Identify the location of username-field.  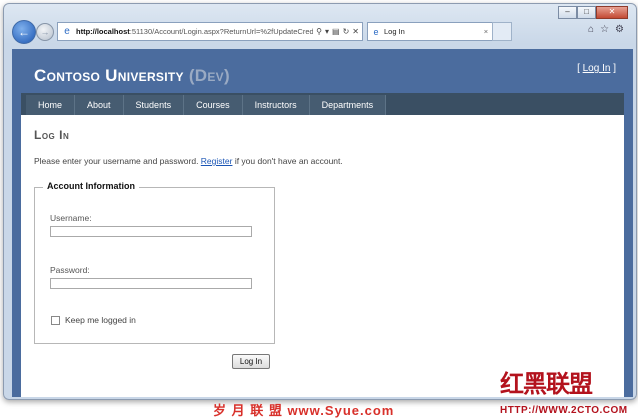
(151, 231).